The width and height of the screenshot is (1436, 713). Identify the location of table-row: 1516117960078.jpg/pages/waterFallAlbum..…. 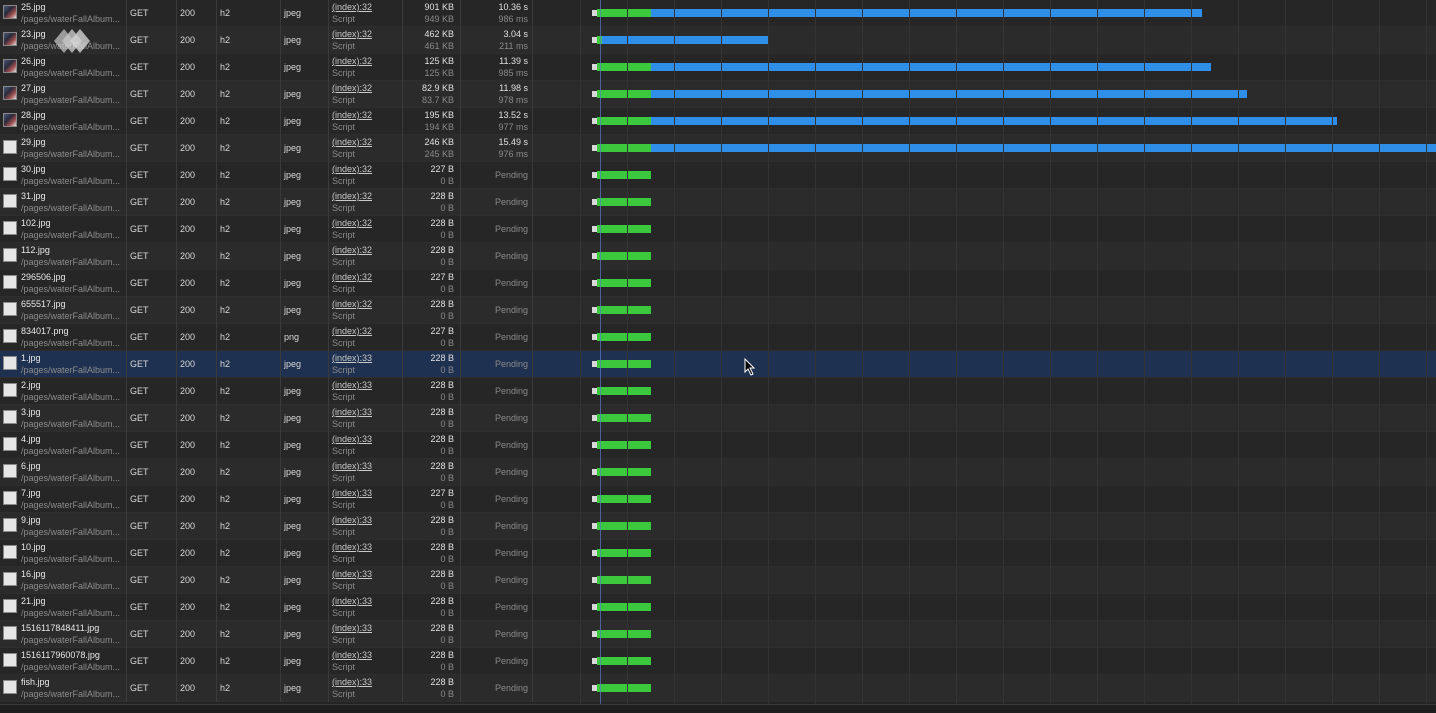
(718, 661).